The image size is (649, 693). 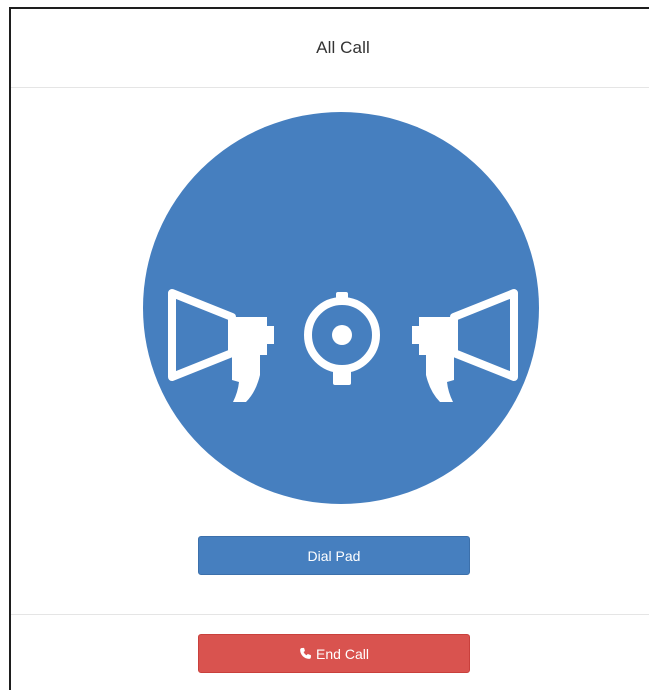 I want to click on end-call-label: End Call, so click(x=342, y=653).